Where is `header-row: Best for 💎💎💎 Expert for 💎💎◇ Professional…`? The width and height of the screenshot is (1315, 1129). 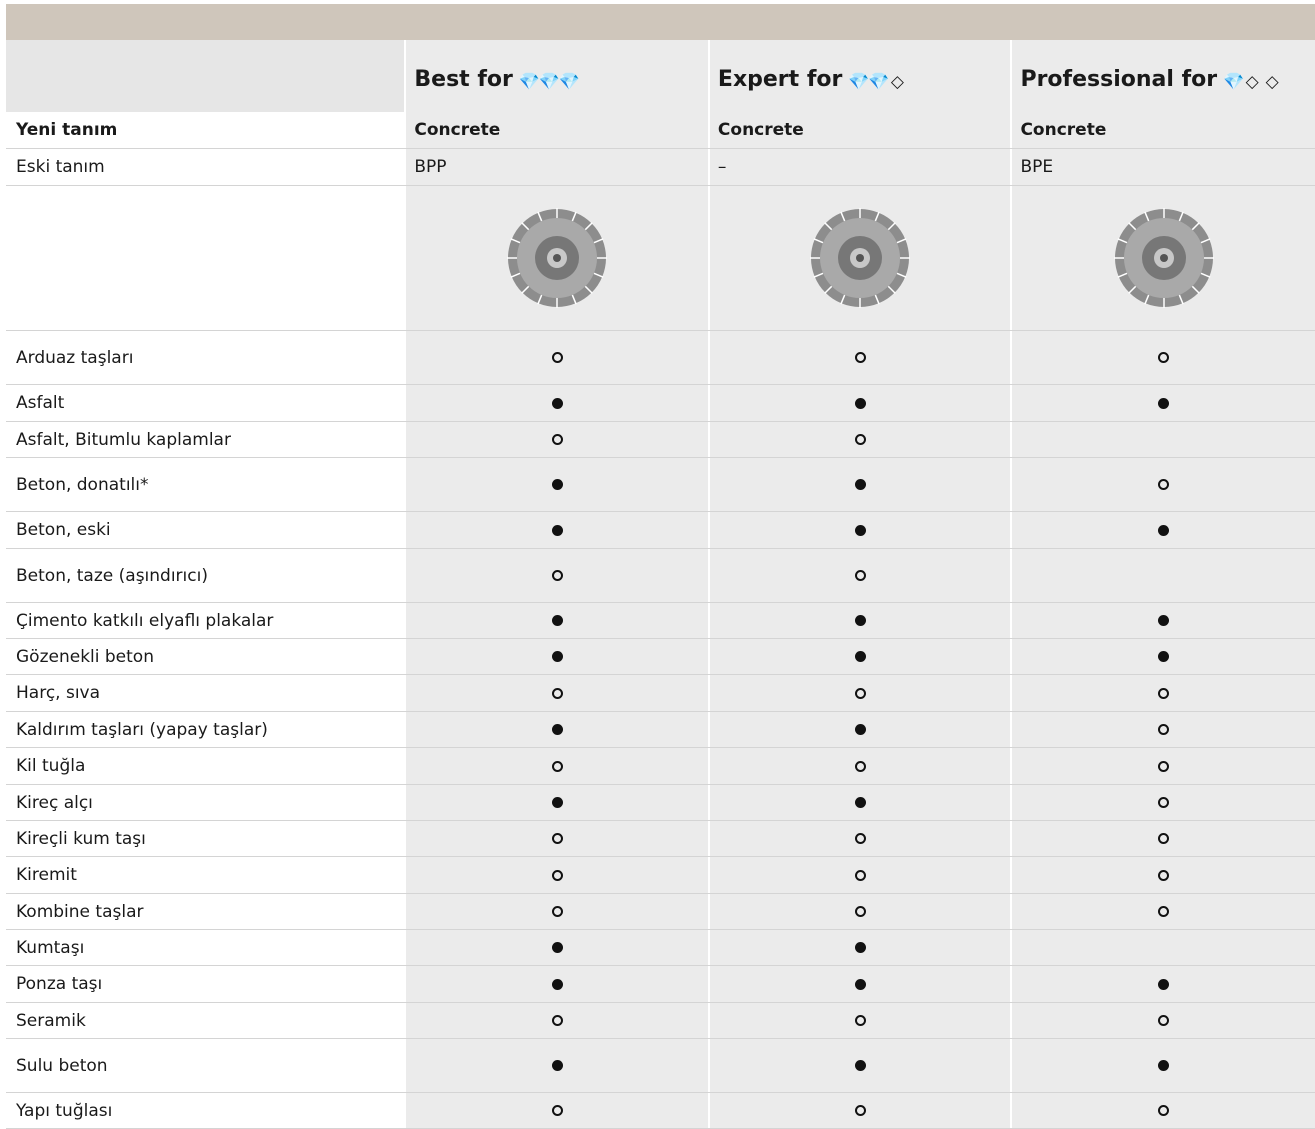
header-row: Best for 💎💎💎 Expert for 💎💎◇ Professional… is located at coordinates (660, 76).